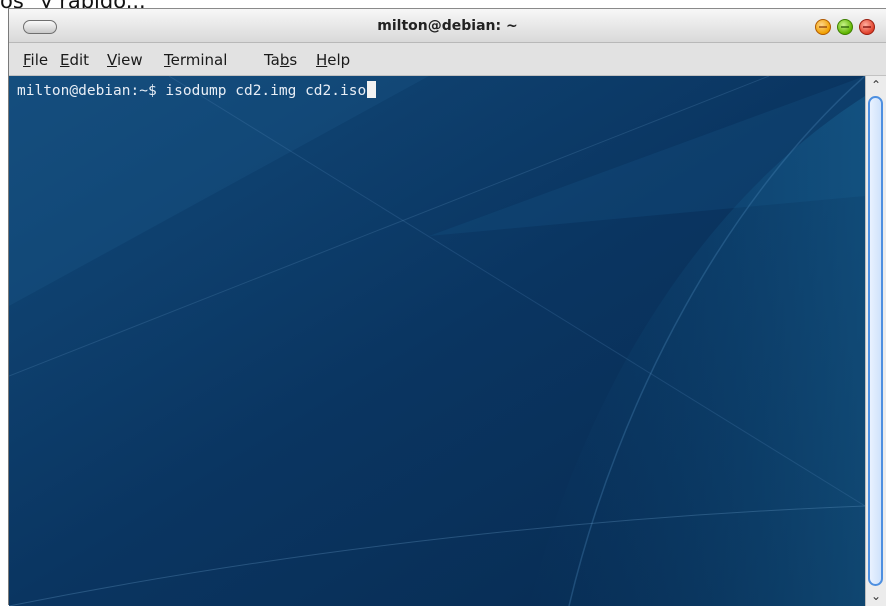 The height and width of the screenshot is (606, 886). I want to click on terminal-line: milton@debian:~$ isodump cd2.img cd2.iso, so click(197, 90).